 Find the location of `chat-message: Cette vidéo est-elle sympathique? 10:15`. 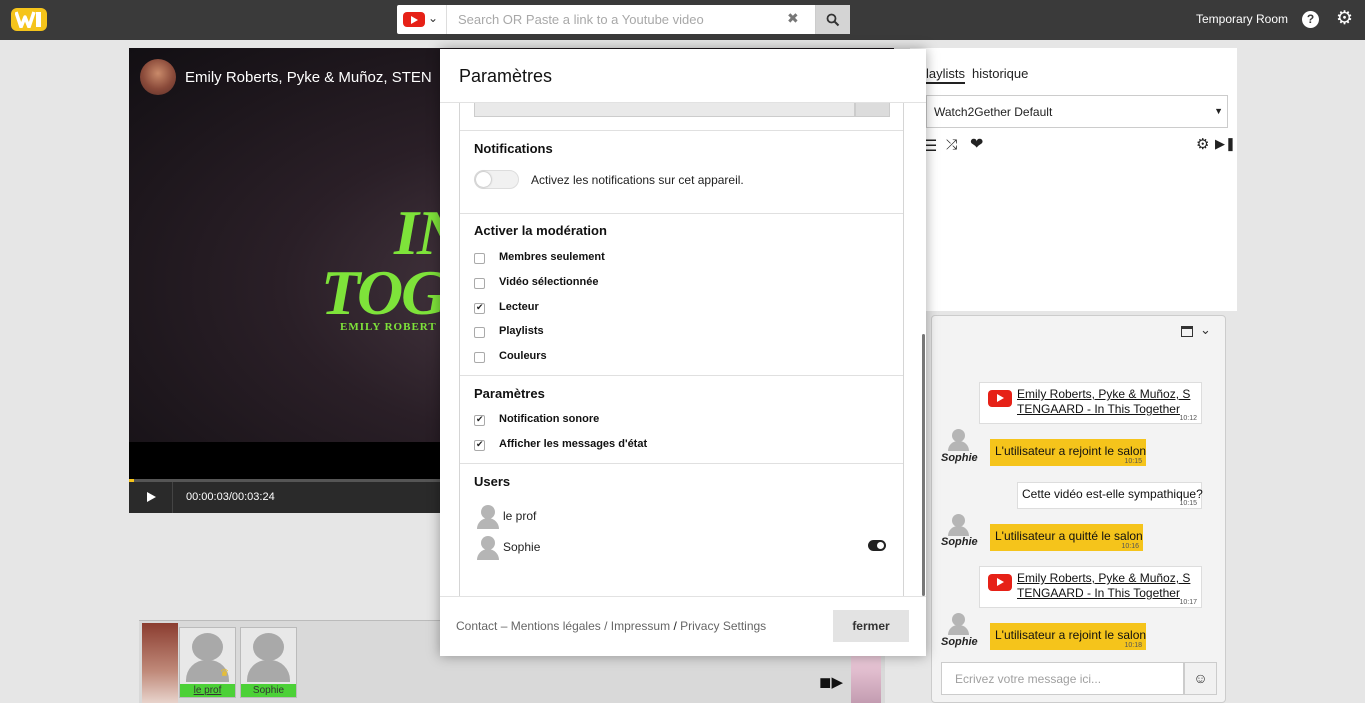

chat-message: Cette vidéo est-elle sympathique? 10:15 is located at coordinates (1110, 495).